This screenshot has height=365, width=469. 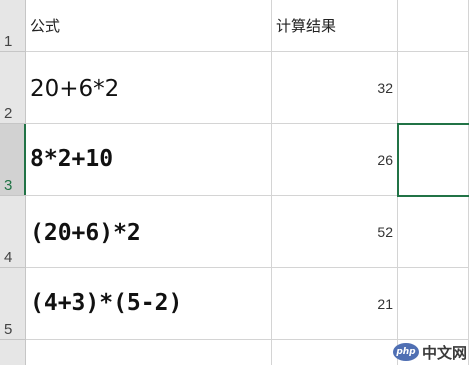 What do you see at coordinates (335, 232) in the screenshot?
I see `cell-B4: 52` at bounding box center [335, 232].